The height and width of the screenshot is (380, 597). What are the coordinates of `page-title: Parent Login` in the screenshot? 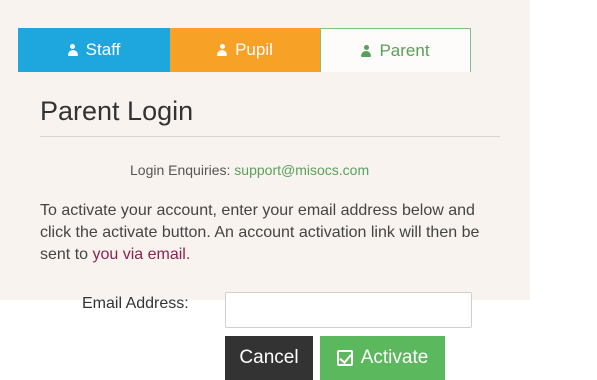 It's located at (117, 111).